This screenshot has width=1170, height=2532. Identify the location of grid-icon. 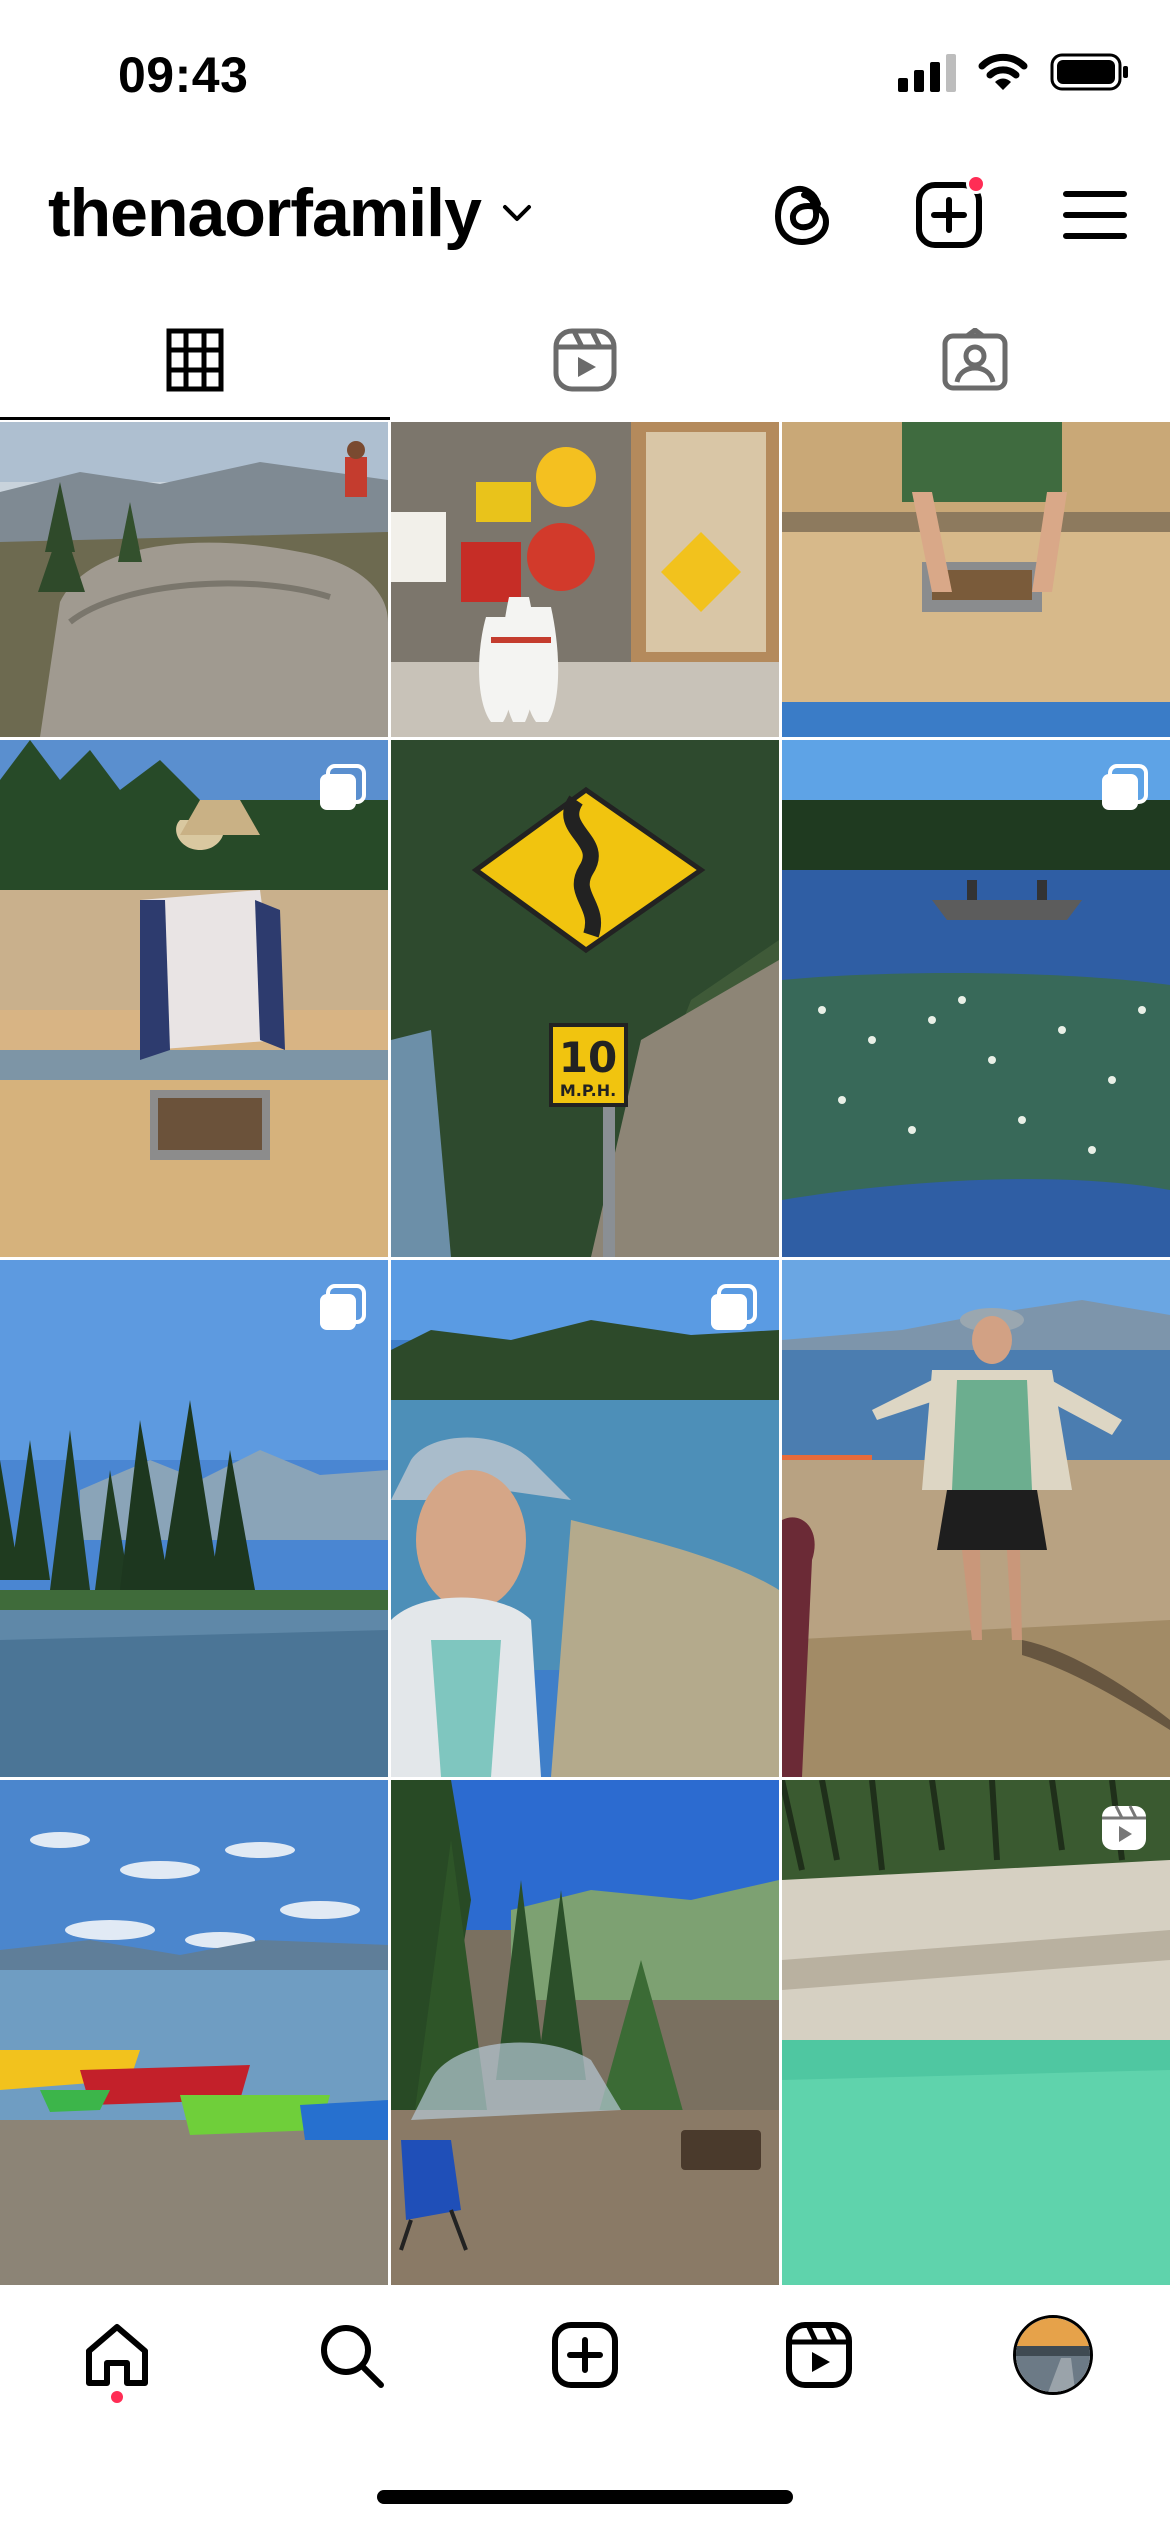
(195, 360).